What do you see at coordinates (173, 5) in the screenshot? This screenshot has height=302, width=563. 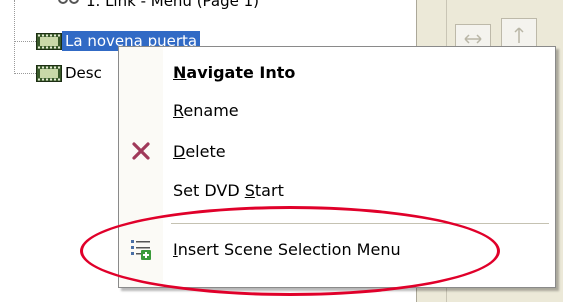 I see `tree-item-partial-label: 1. Link - Menu (Page 1)` at bounding box center [173, 5].